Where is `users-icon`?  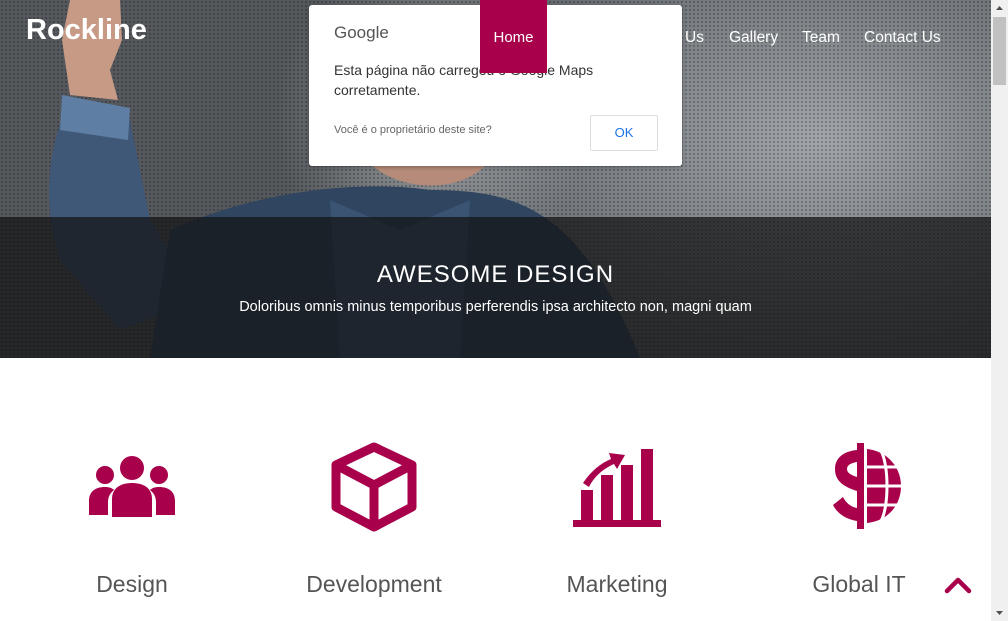
users-icon is located at coordinates (132, 486).